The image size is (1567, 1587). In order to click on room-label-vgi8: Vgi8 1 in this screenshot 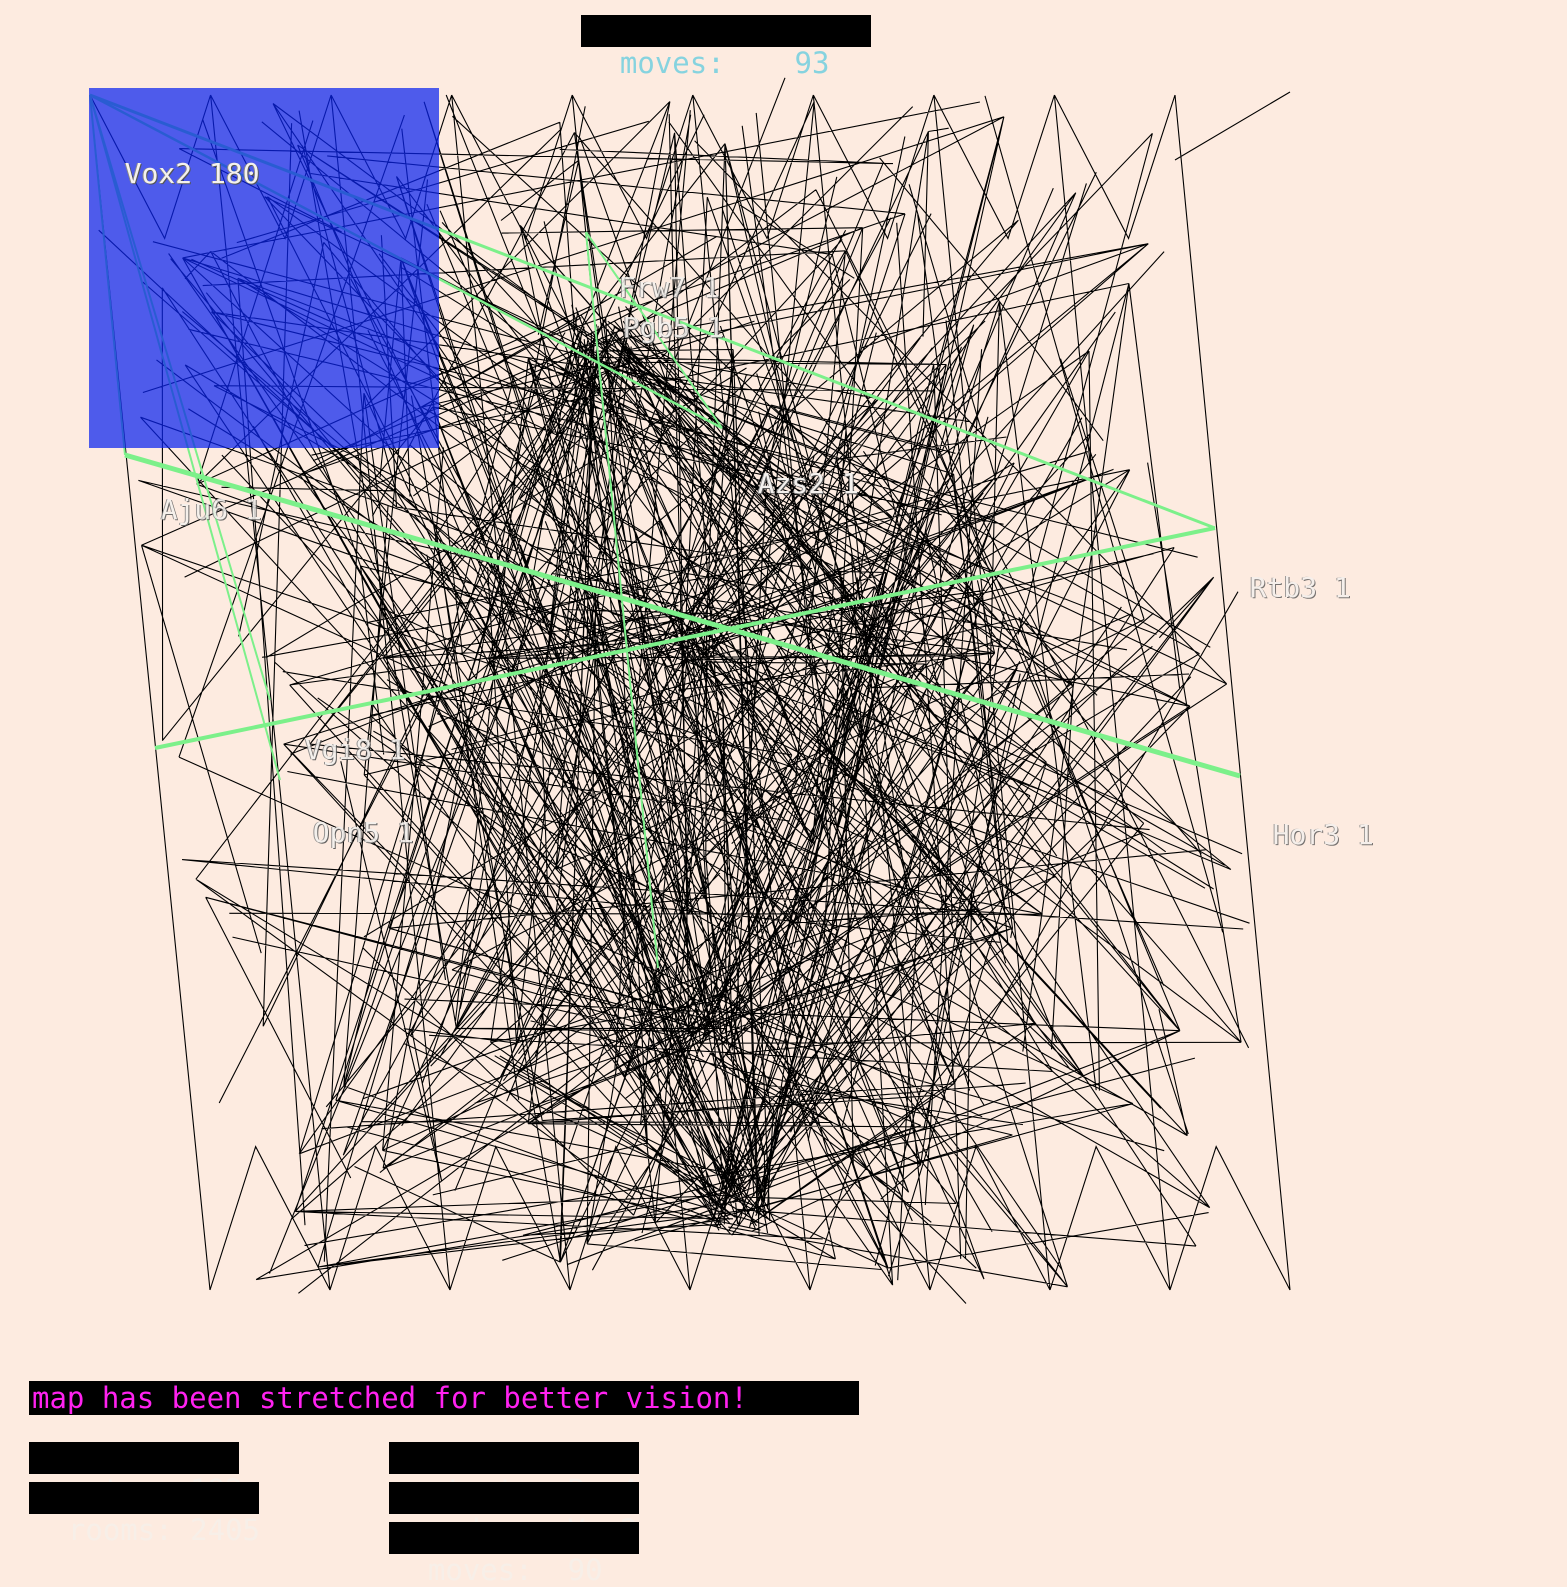, I will do `click(355, 749)`.